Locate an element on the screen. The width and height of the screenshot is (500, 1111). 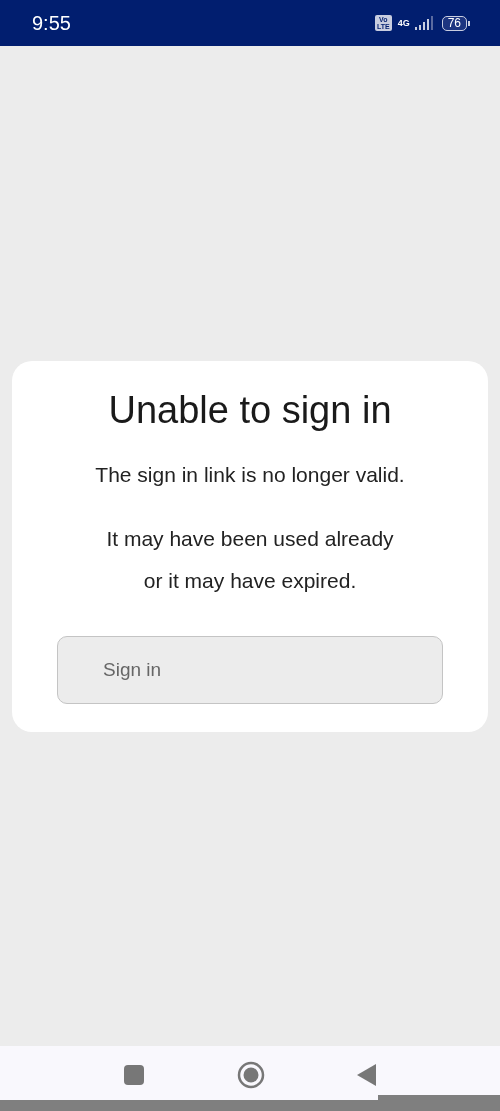
home-button is located at coordinates (251, 1075).